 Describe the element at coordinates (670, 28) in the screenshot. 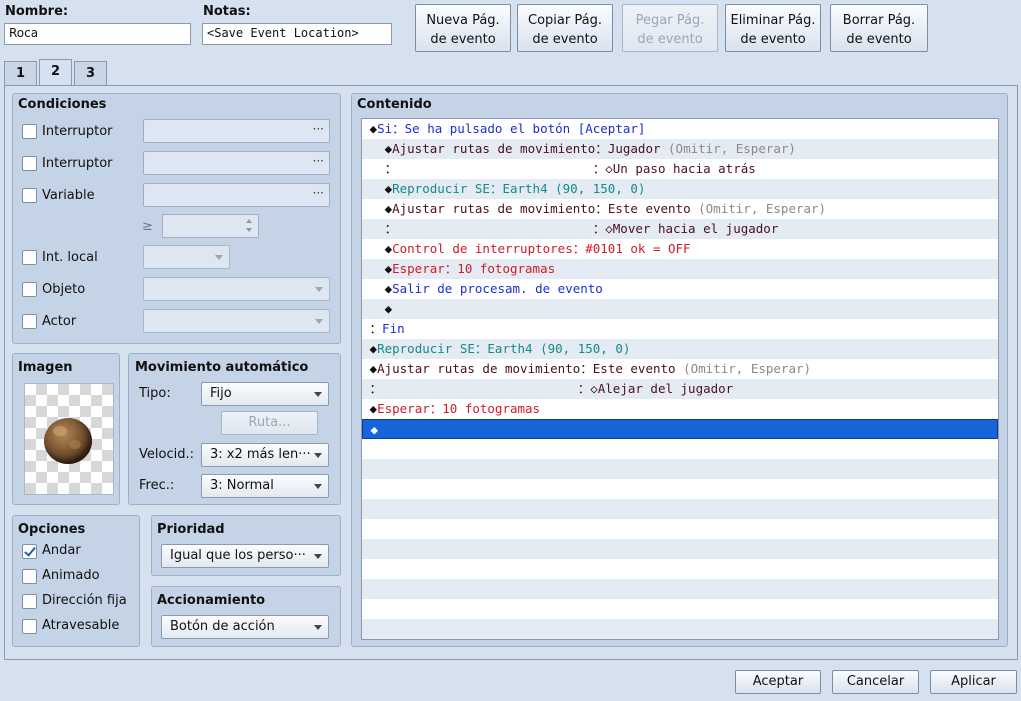

I see `paste-page-button: Pegar Pág. de evento` at that location.